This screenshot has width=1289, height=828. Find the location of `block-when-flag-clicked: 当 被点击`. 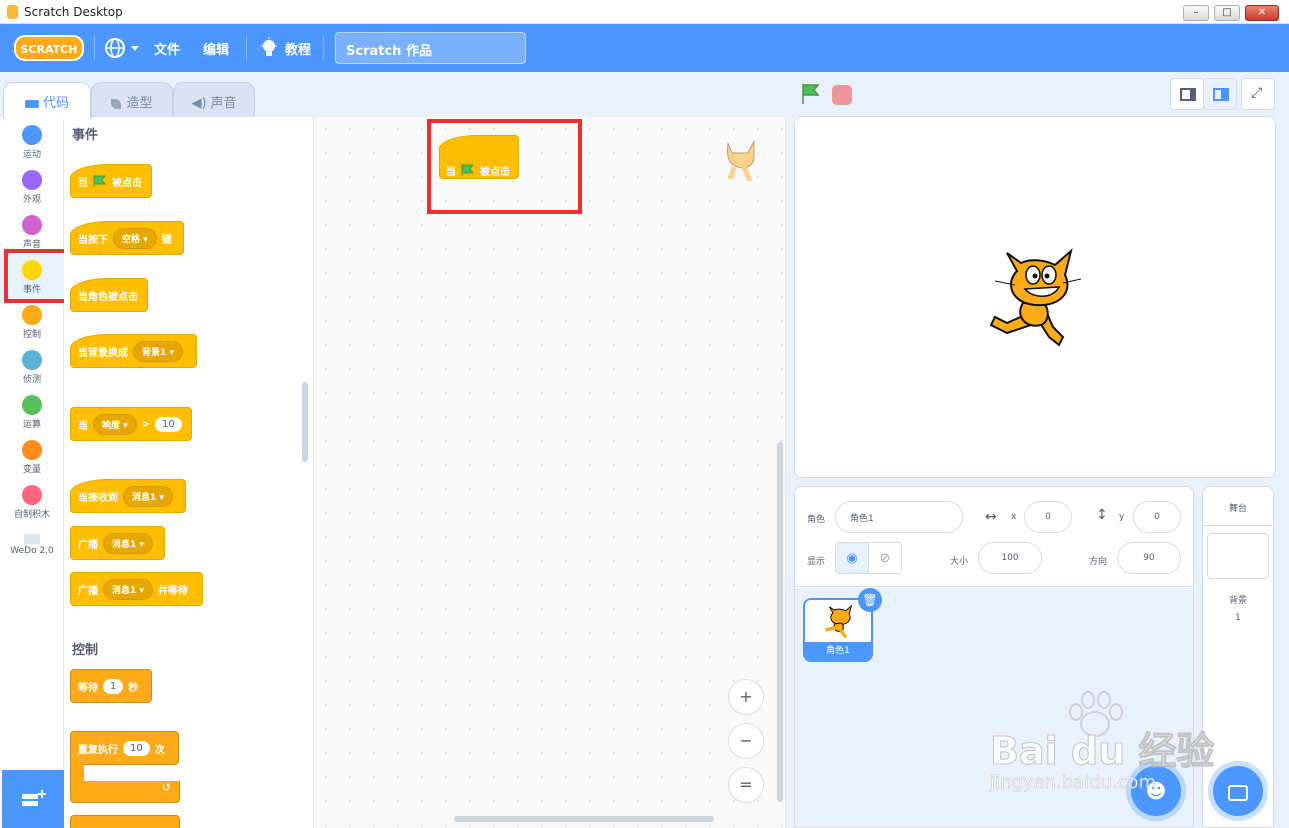

block-when-flag-clicked: 当 被点击 is located at coordinates (111, 181).